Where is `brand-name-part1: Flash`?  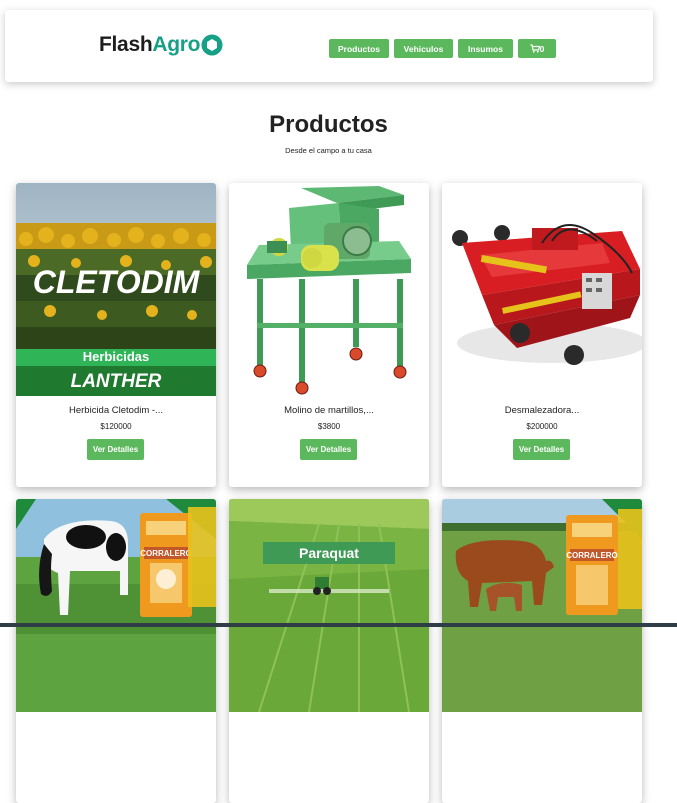 brand-name-part1: Flash is located at coordinates (126, 44).